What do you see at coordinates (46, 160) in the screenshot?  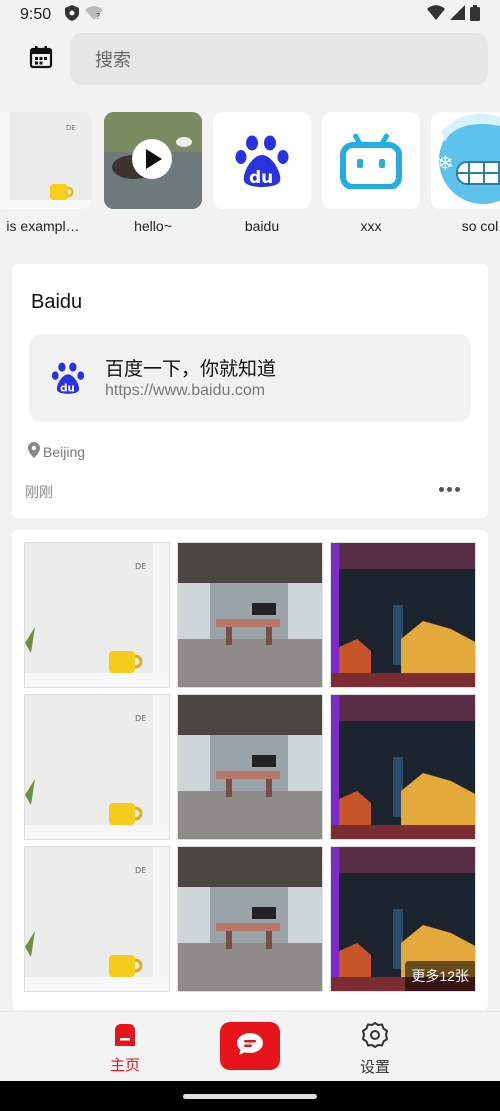 I see `mug-photo-thumbnail: DE` at bounding box center [46, 160].